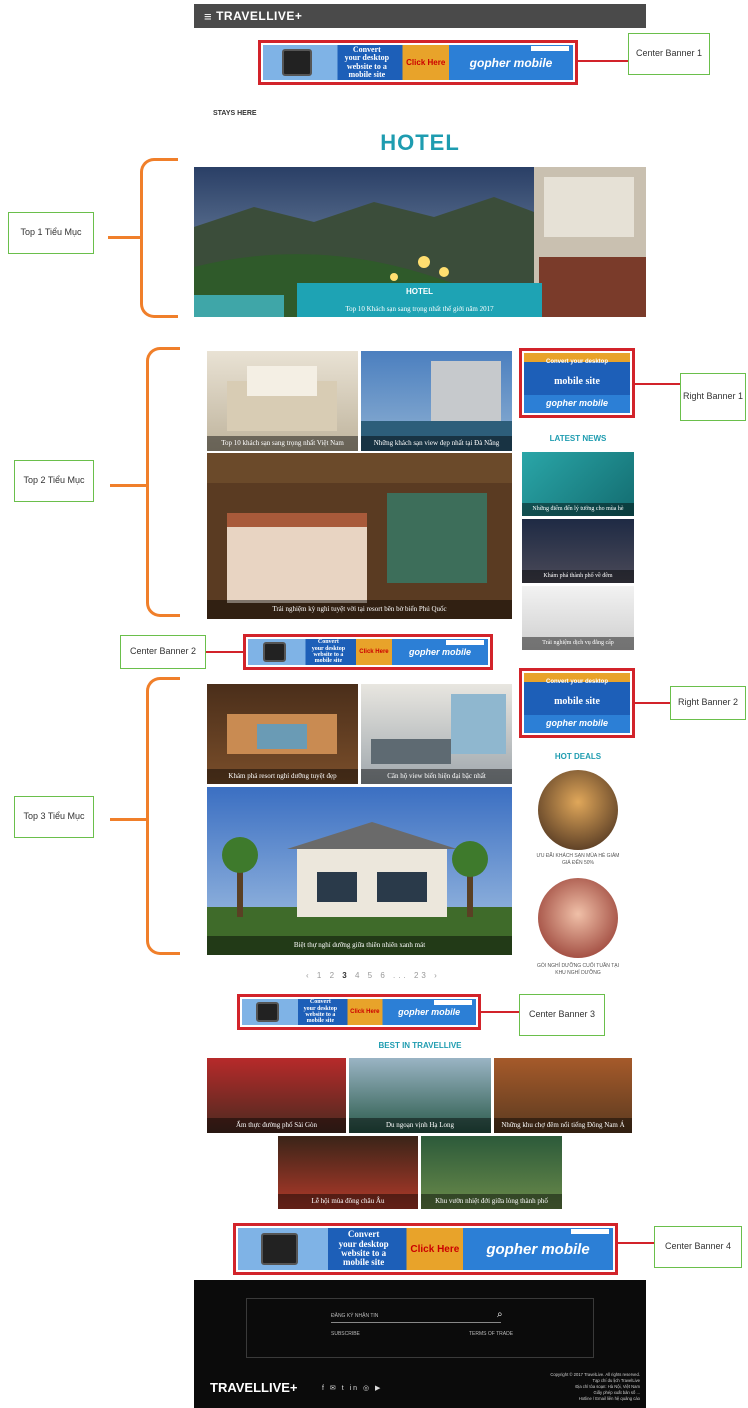 Image resolution: width=748 pixels, height=1408 pixels. I want to click on best-caption: Du ngoạn vịnh Hạ Long, so click(420, 1125).